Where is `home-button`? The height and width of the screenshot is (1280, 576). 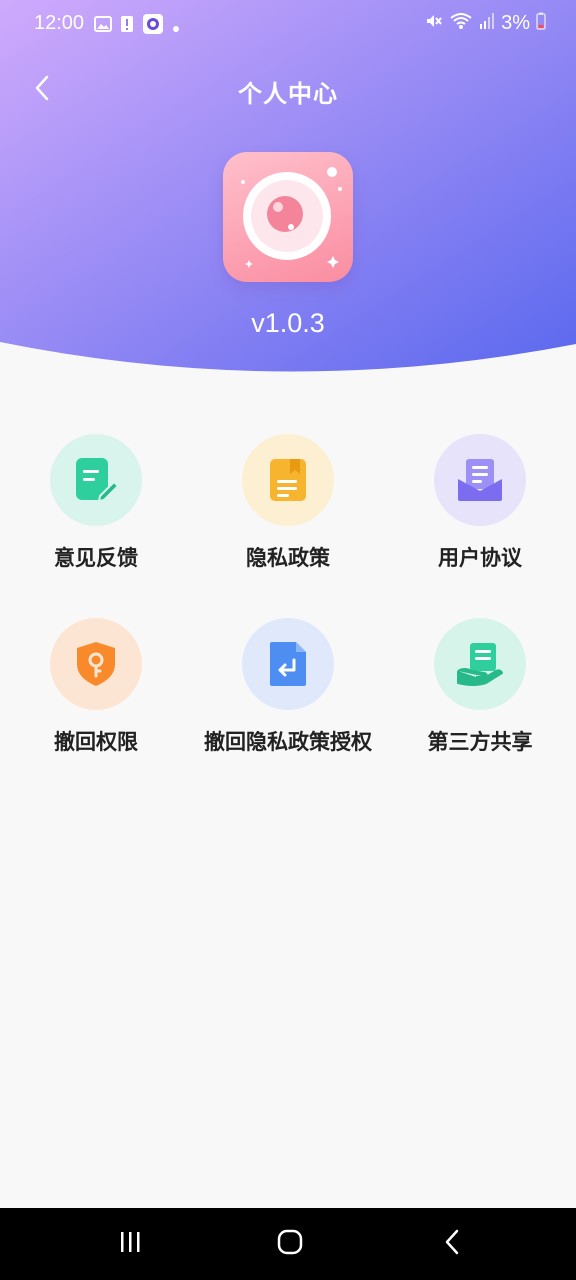
home-button is located at coordinates (290, 1244).